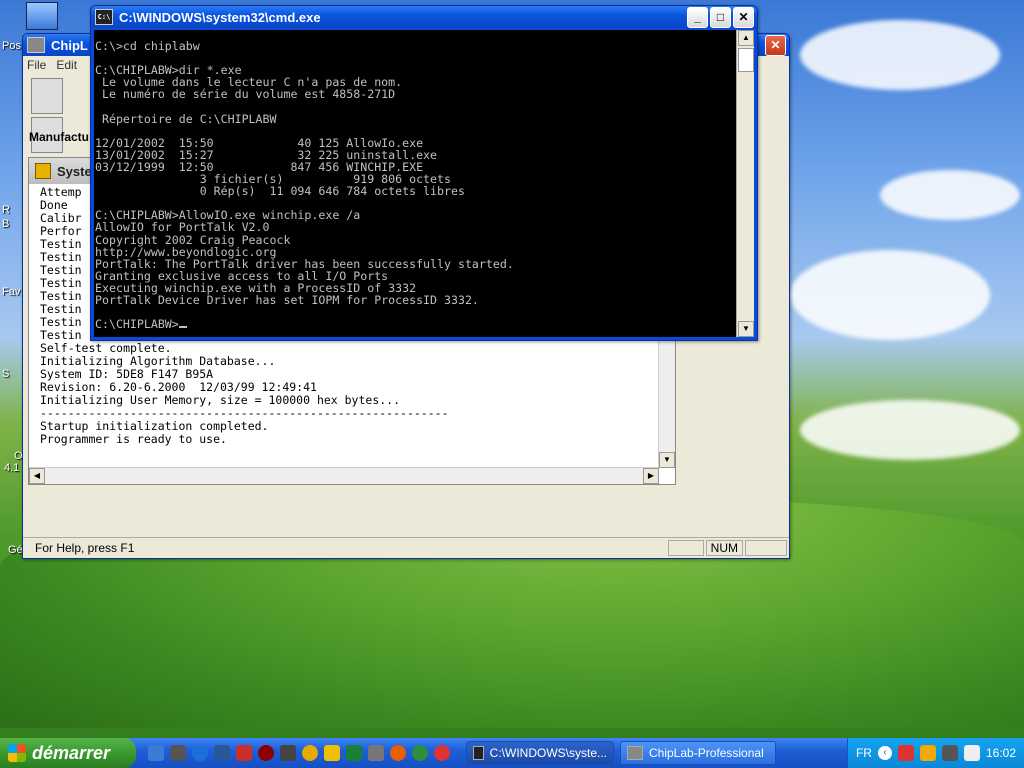 Image resolution: width=1024 pixels, height=768 pixels. What do you see at coordinates (64, 115) in the screenshot?
I see `chiplab-toolbar` at bounding box center [64, 115].